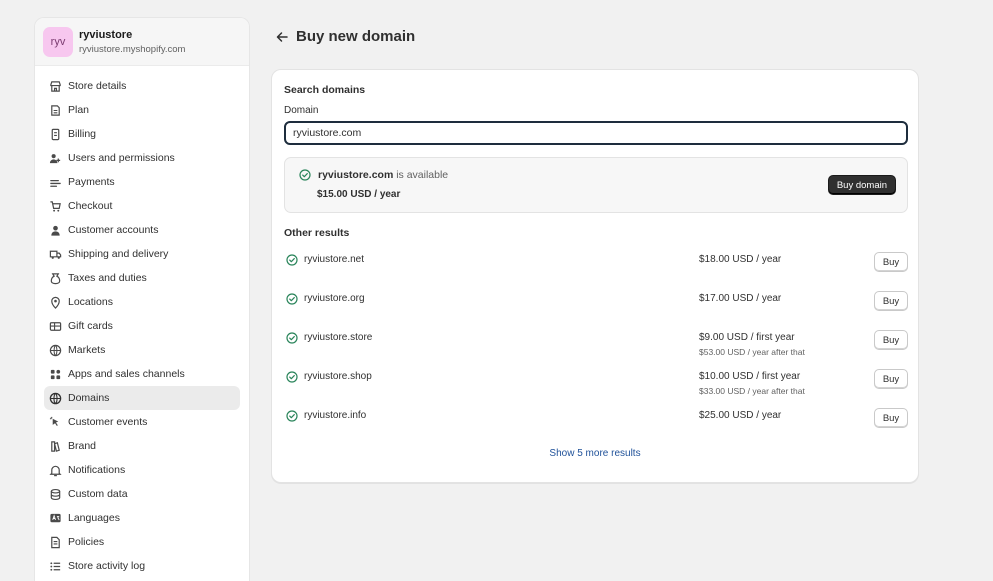 This screenshot has width=993, height=581. What do you see at coordinates (106, 34) in the screenshot?
I see `store-name: ryviustore` at bounding box center [106, 34].